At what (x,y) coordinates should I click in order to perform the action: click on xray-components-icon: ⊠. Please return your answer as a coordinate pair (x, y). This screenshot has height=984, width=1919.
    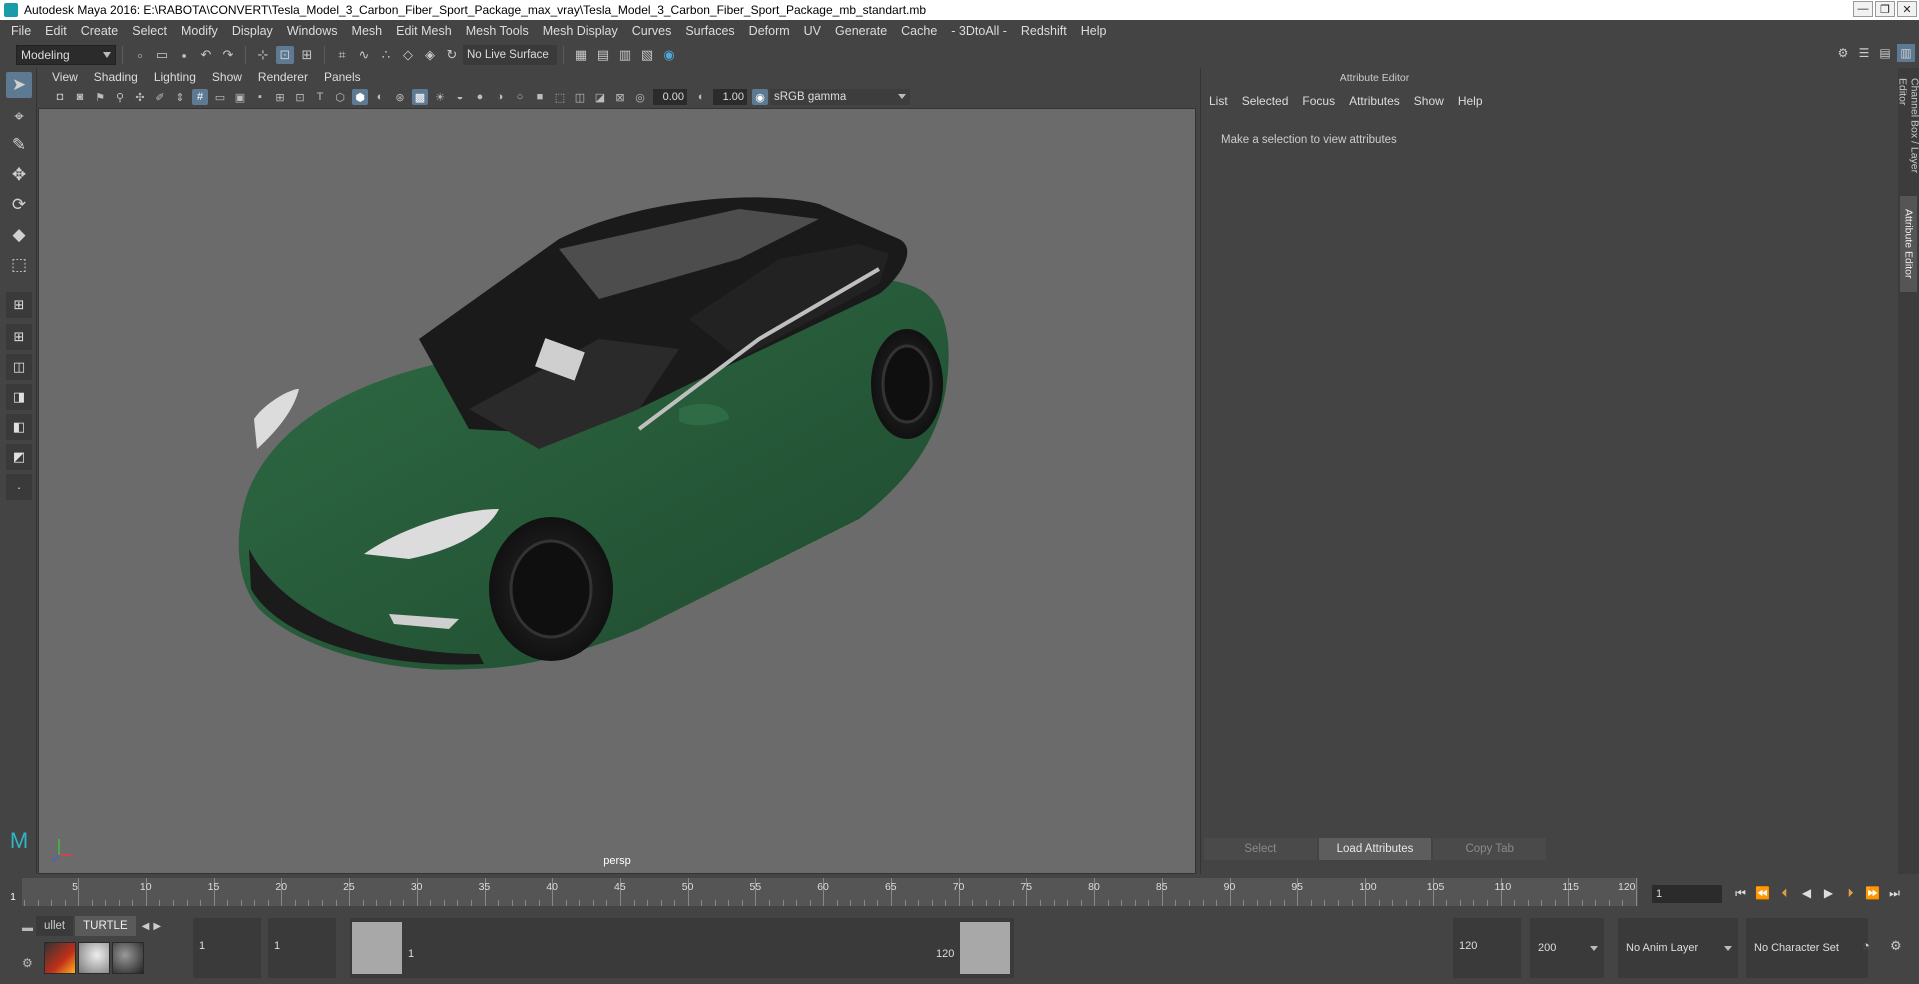
    Looking at the image, I should click on (620, 97).